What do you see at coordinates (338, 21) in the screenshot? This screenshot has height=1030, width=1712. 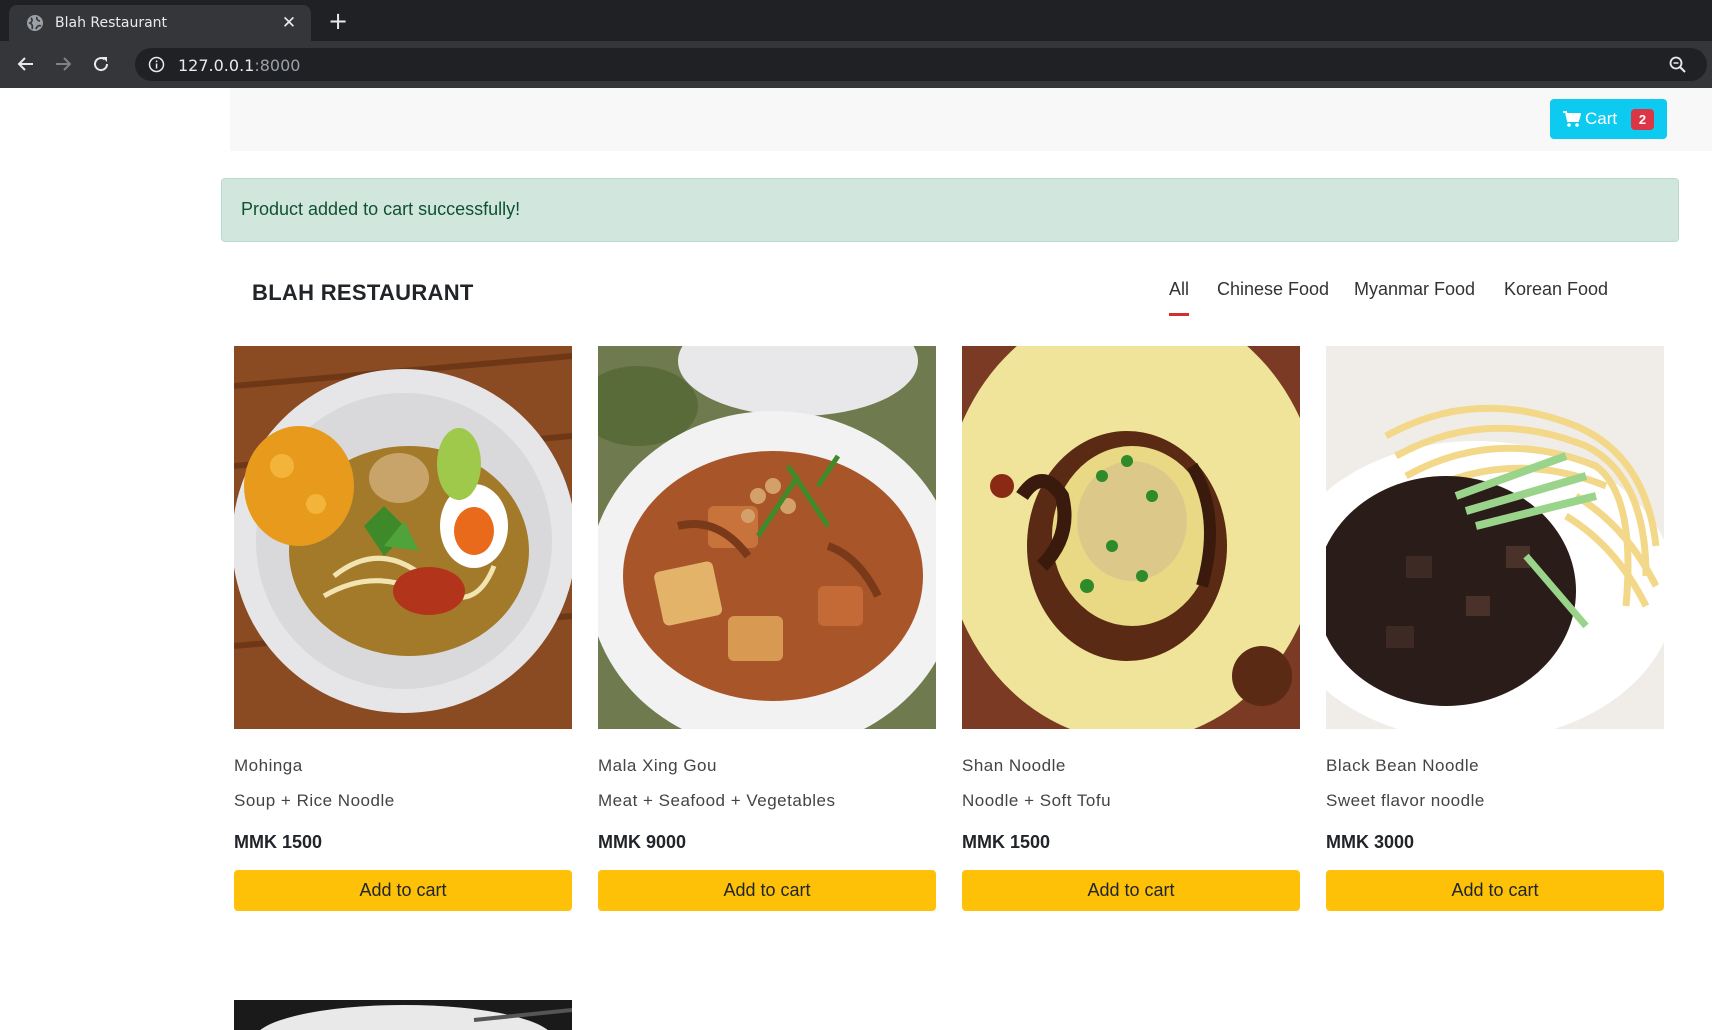 I see `new-tab-button: +` at bounding box center [338, 21].